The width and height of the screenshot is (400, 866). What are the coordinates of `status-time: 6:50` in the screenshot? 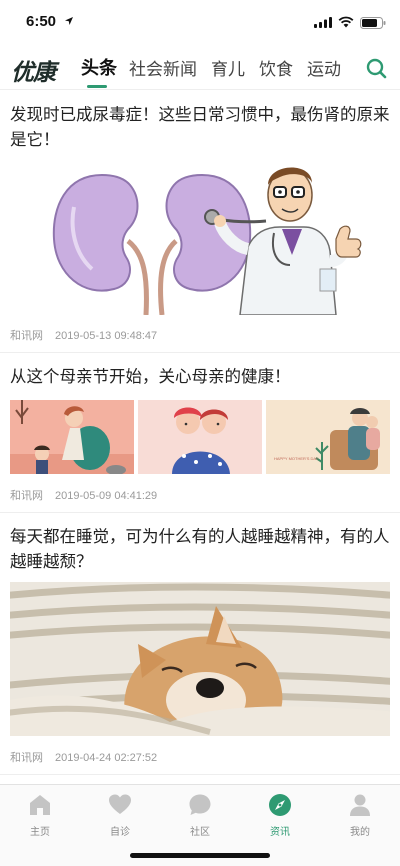 It's located at (41, 21).